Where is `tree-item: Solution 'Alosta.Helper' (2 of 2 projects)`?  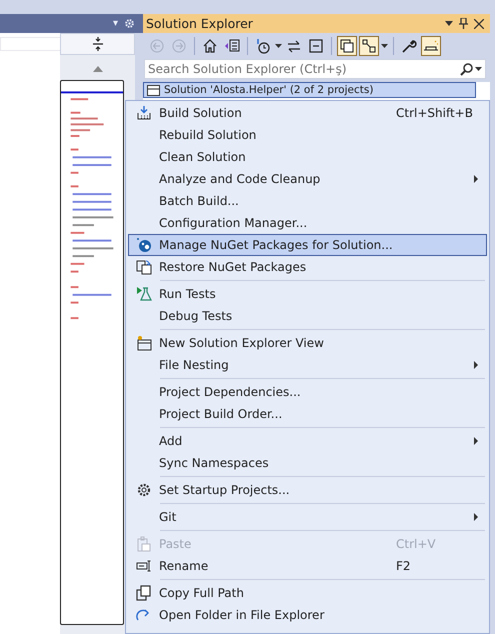
tree-item: Solution 'Alosta.Helper' (2 of 2 projects) is located at coordinates (309, 90).